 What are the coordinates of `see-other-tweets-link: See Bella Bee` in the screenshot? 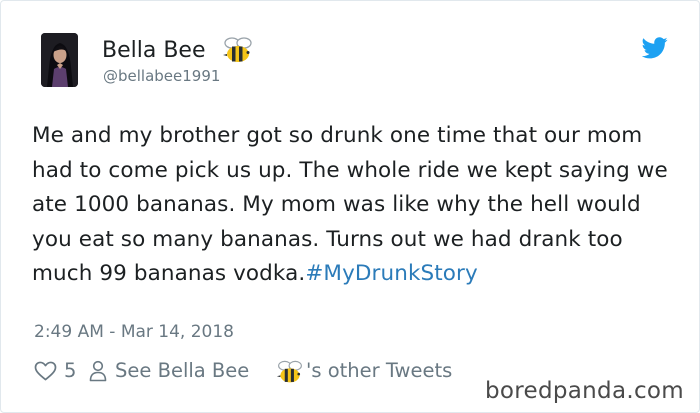 It's located at (182, 371).